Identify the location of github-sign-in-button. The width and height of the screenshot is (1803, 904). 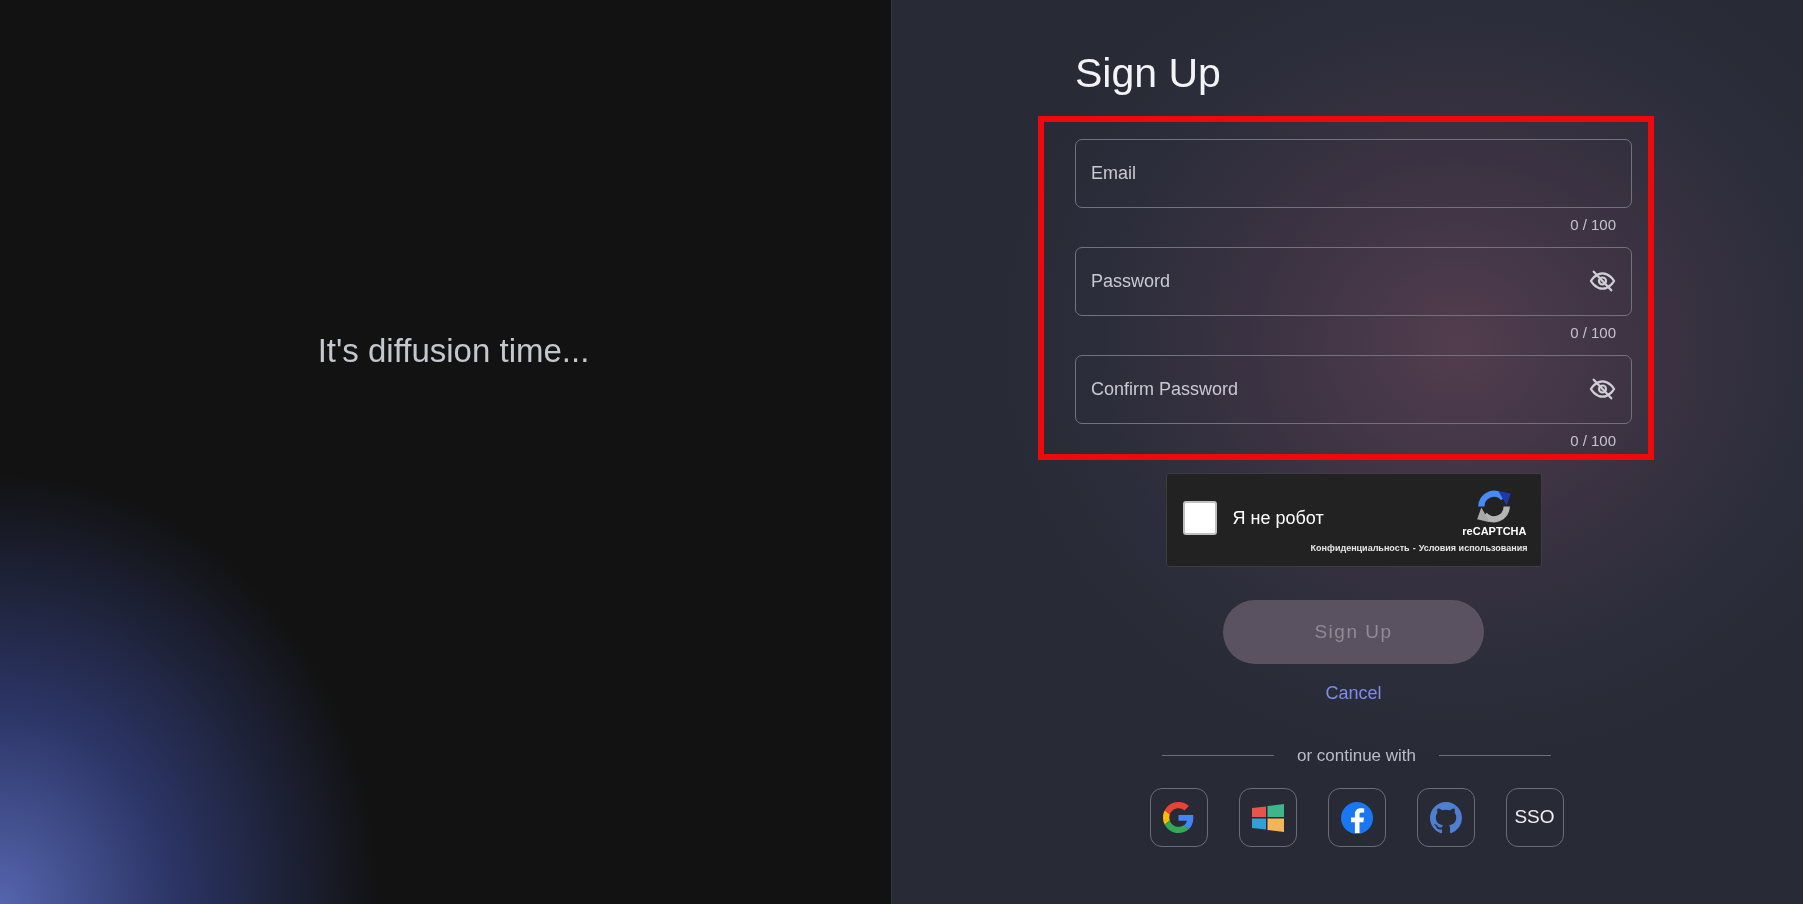
(1445, 817).